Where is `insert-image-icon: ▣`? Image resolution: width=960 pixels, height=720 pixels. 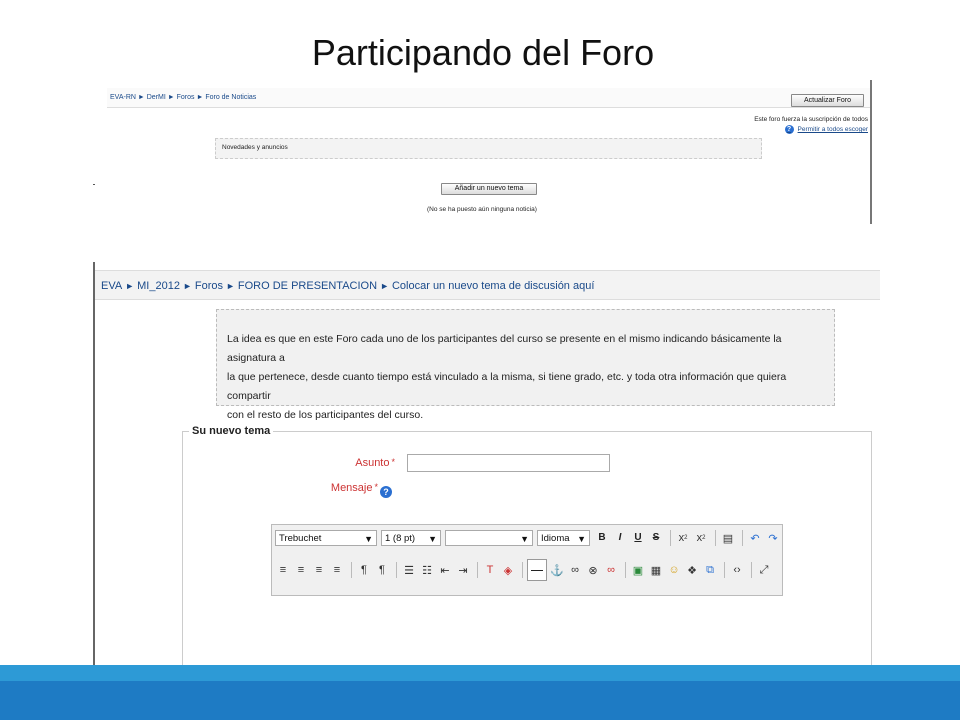 insert-image-icon: ▣ is located at coordinates (638, 570).